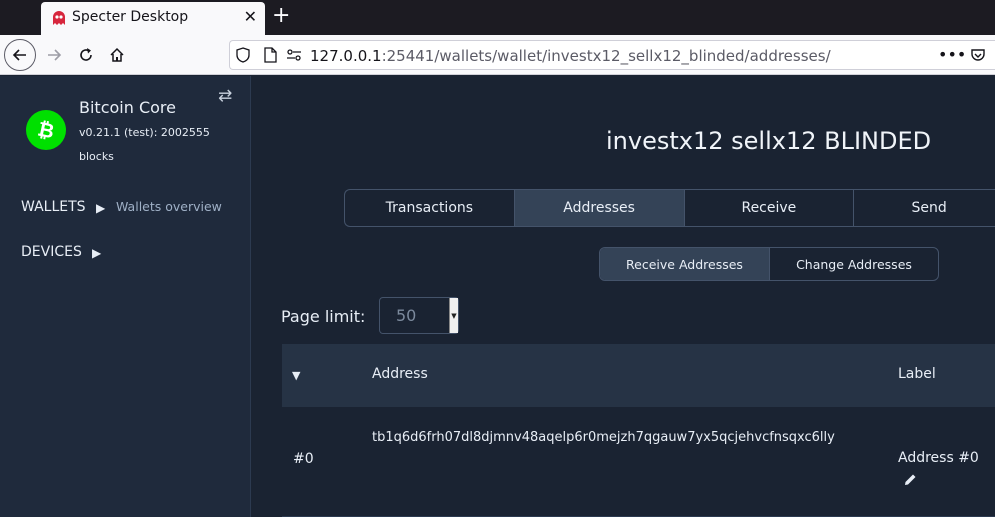  I want to click on sidebar-wallets-overview: Wallets overview, so click(169, 206).